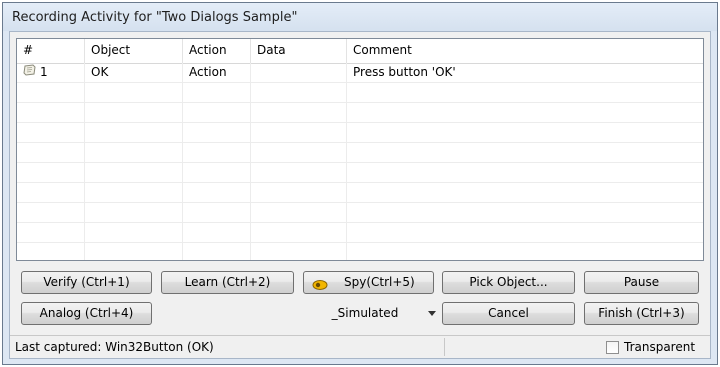  Describe the element at coordinates (30, 72) in the screenshot. I see `script-icon` at that location.